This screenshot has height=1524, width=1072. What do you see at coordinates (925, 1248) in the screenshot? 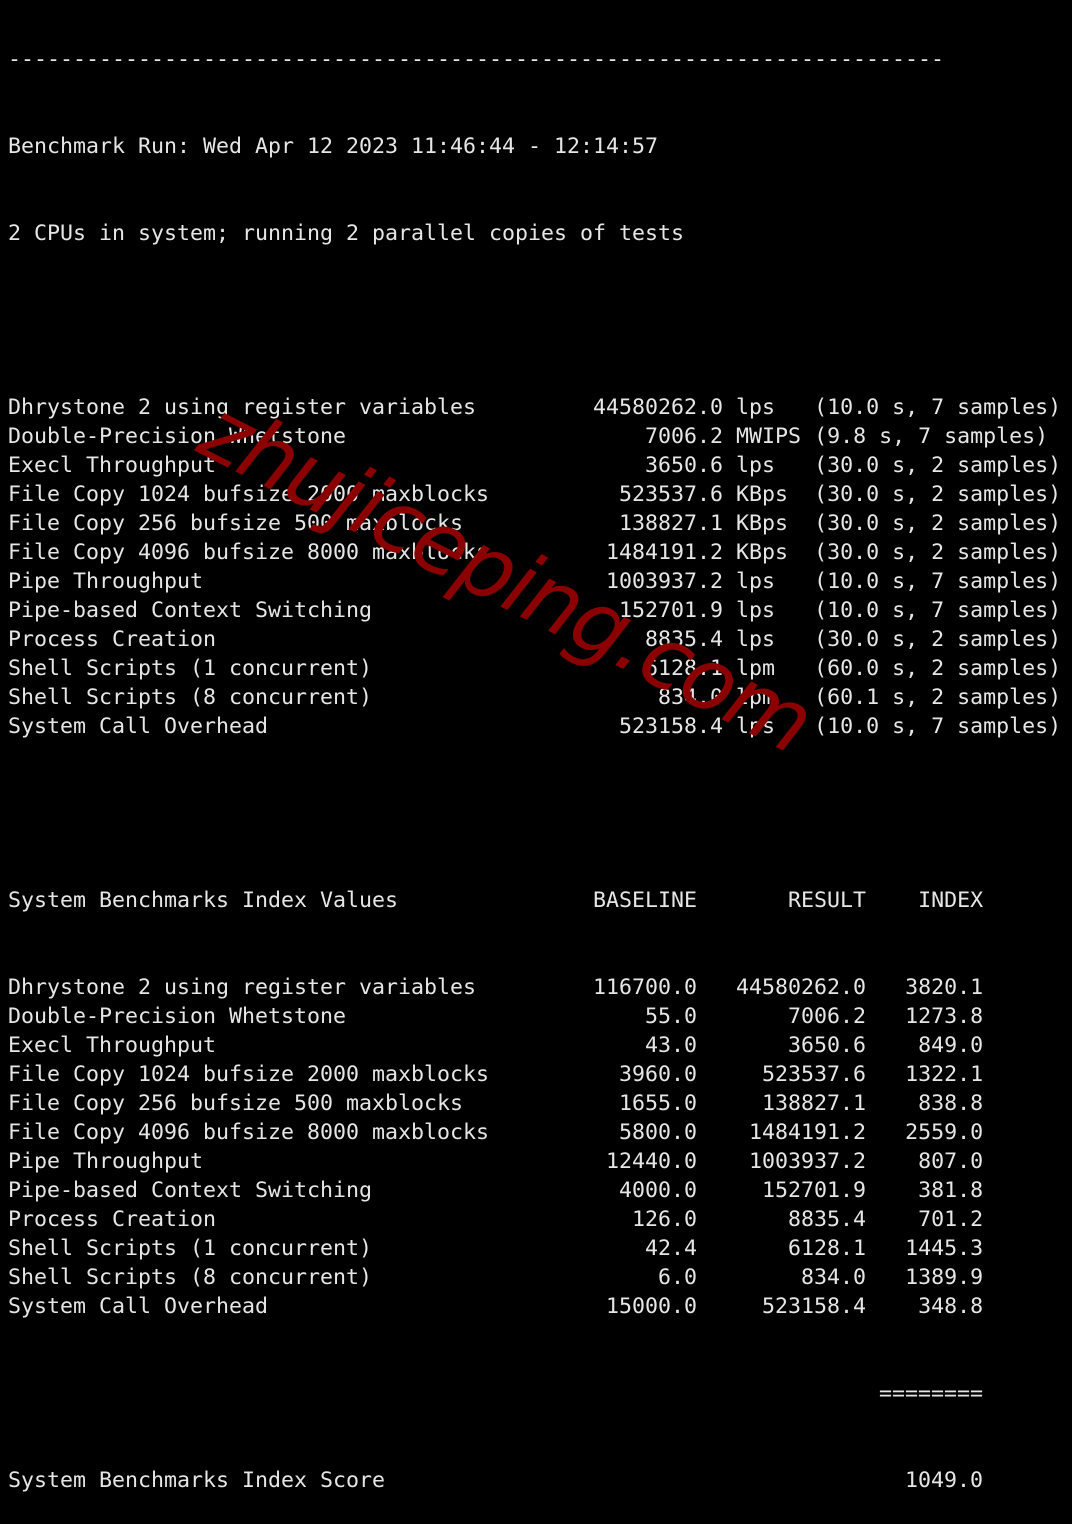
I see `index-row-index: 1445.3` at bounding box center [925, 1248].